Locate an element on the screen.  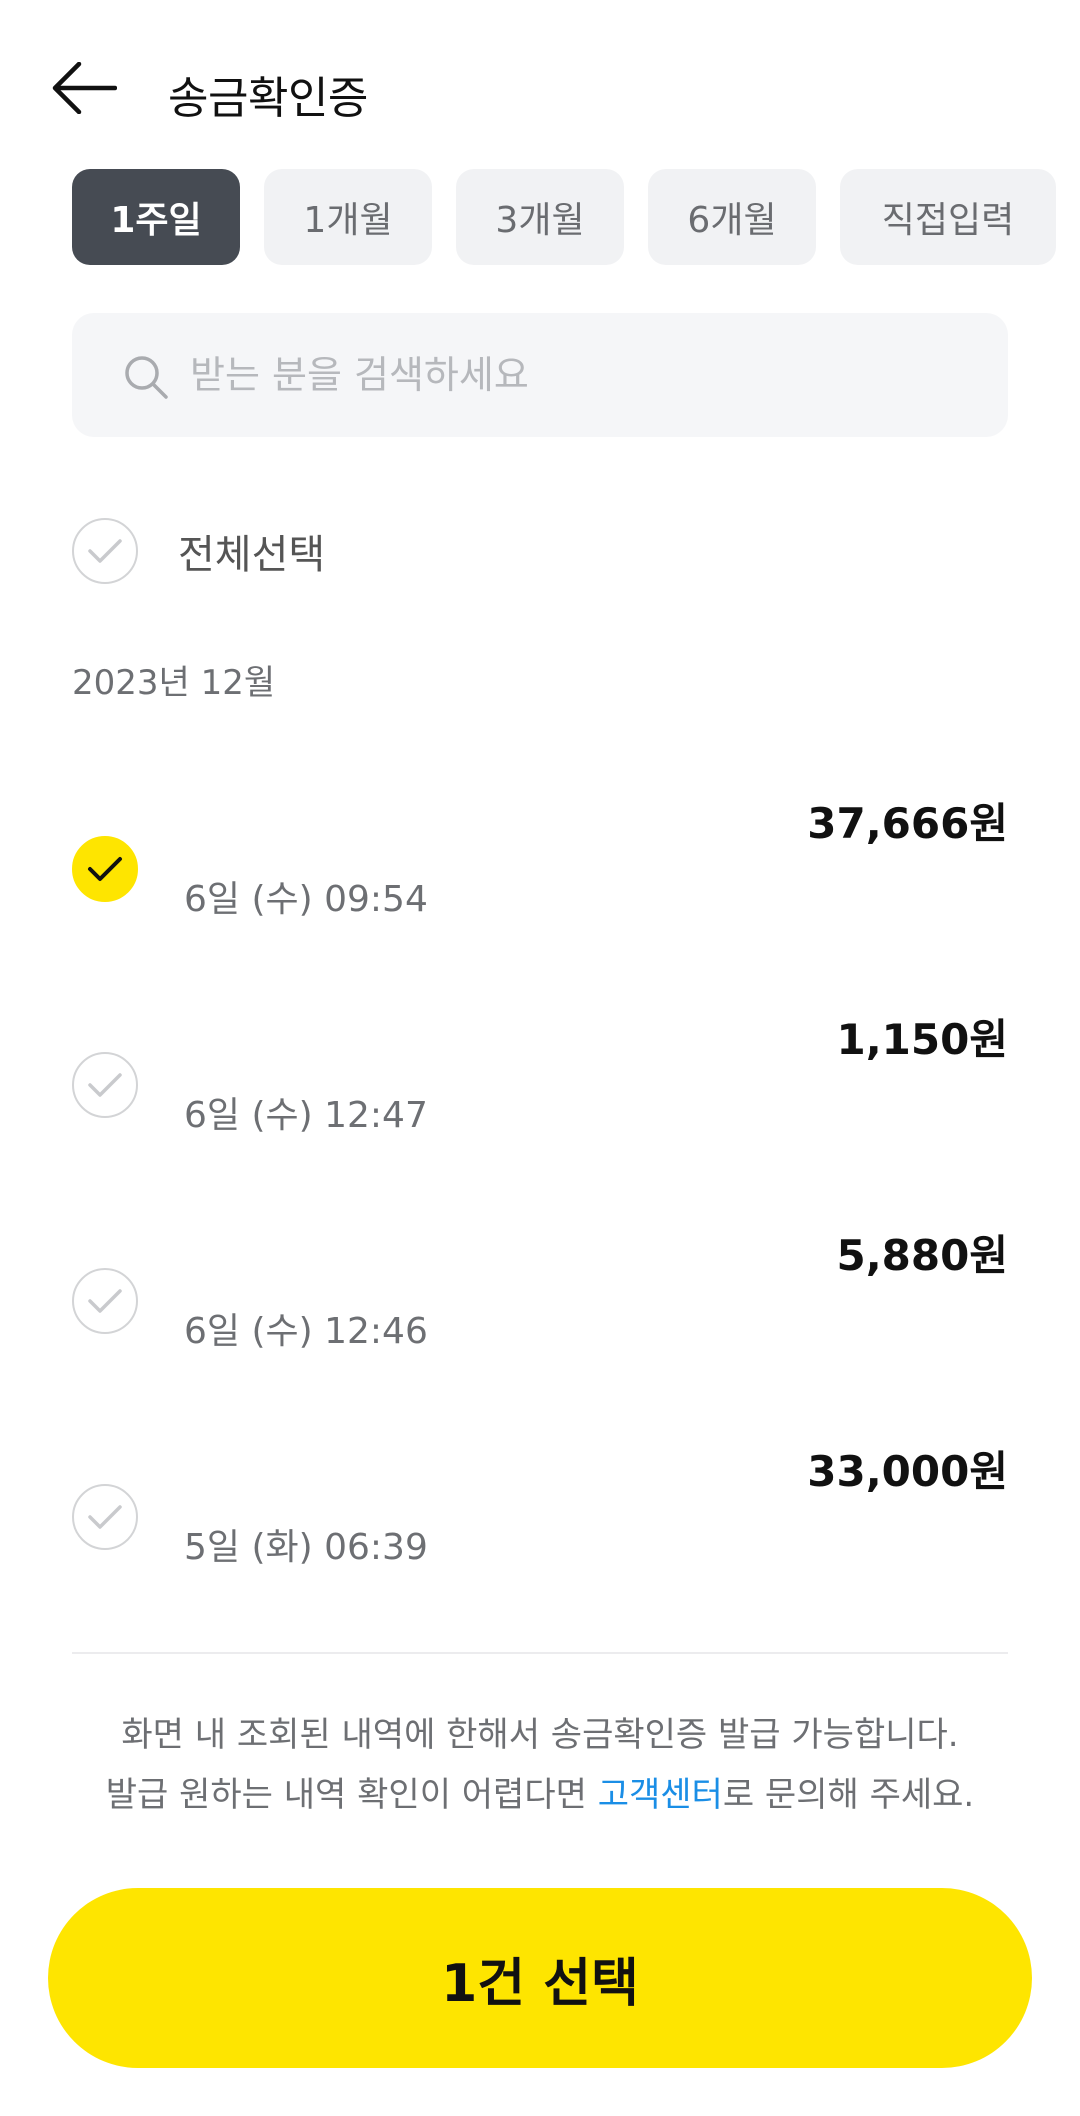
select-all-checkbox is located at coordinates (105, 551).